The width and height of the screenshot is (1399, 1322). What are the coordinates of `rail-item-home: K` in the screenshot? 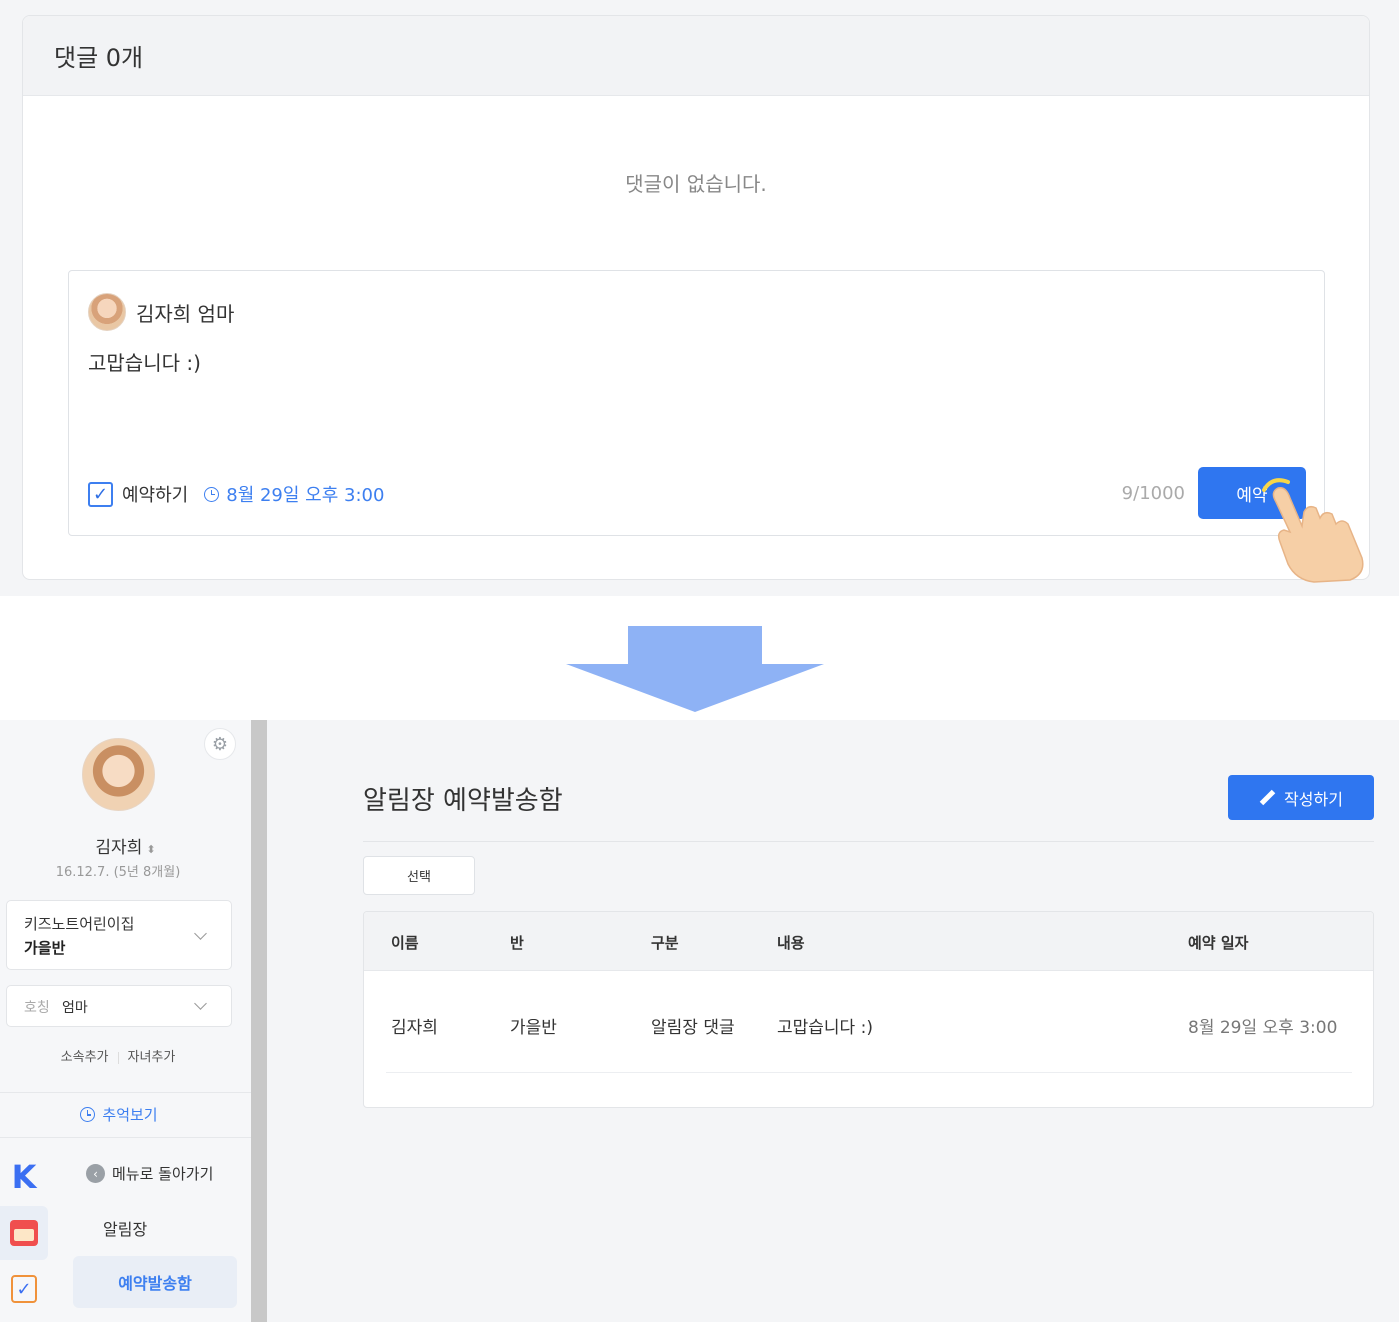 It's located at (24, 1177).